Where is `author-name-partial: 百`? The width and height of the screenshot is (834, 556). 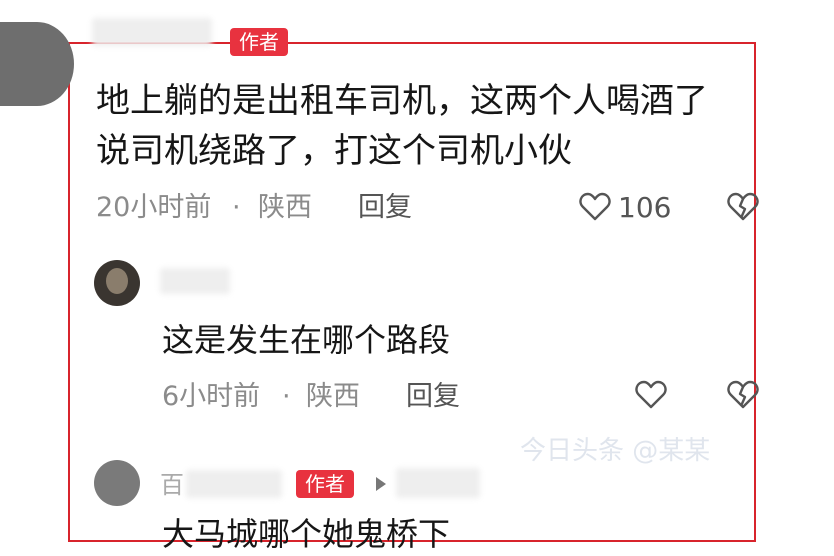
author-name-partial: 百 is located at coordinates (172, 485).